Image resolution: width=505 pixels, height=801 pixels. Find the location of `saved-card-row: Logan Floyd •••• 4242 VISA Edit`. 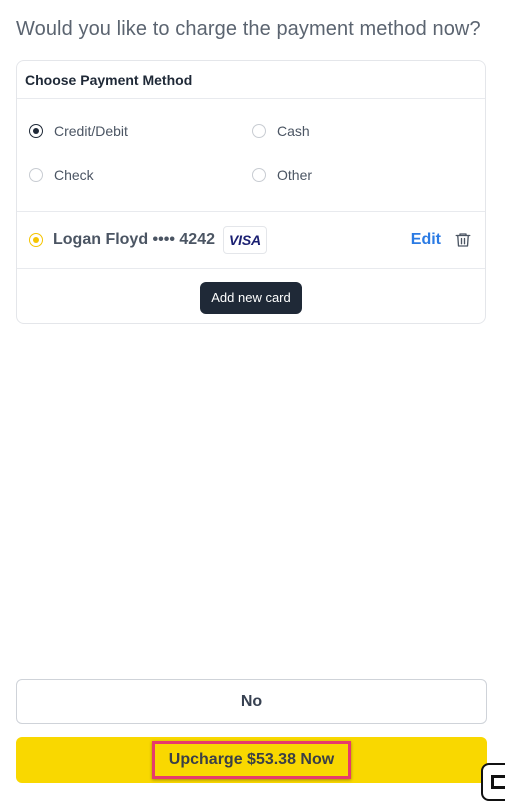

saved-card-row: Logan Floyd •••• 4242 VISA Edit is located at coordinates (251, 240).